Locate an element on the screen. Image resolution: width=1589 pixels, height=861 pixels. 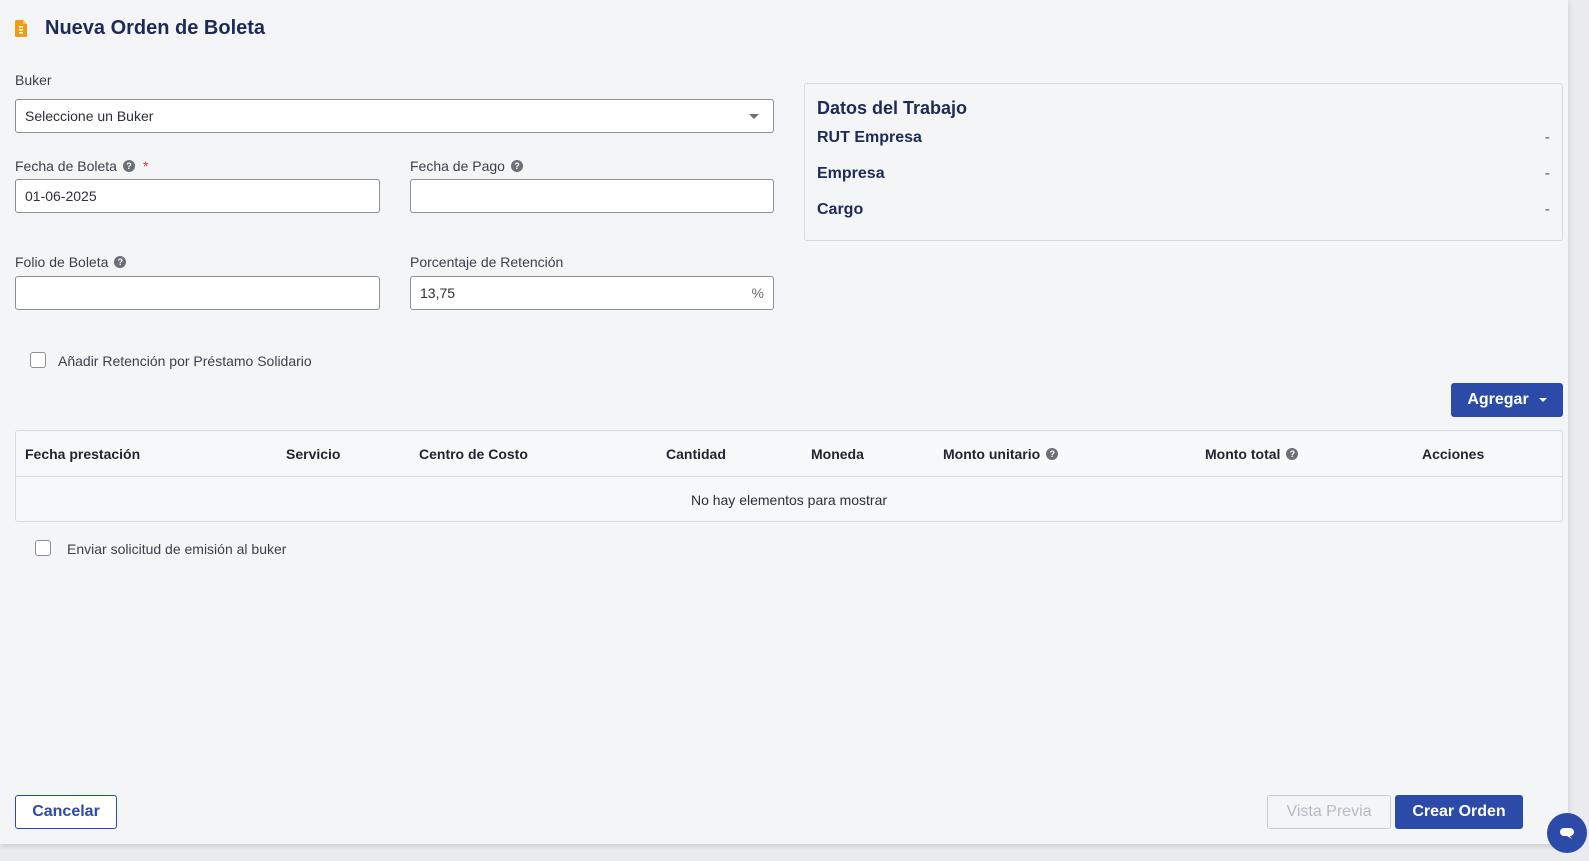
info-row-cargo: Cargo - is located at coordinates (1183, 209).